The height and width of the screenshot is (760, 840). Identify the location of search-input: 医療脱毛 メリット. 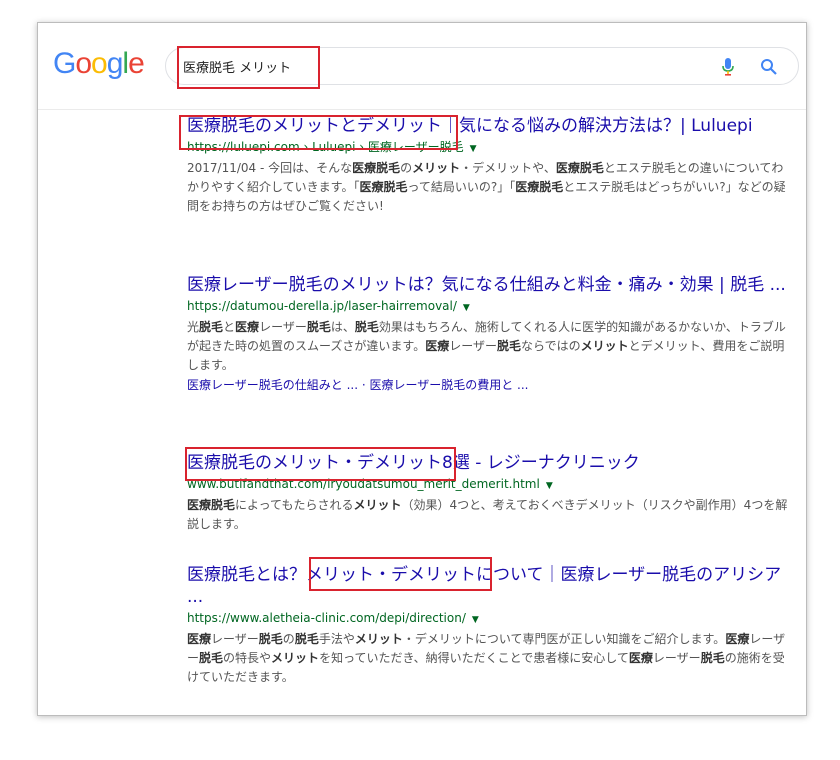
(237, 66).